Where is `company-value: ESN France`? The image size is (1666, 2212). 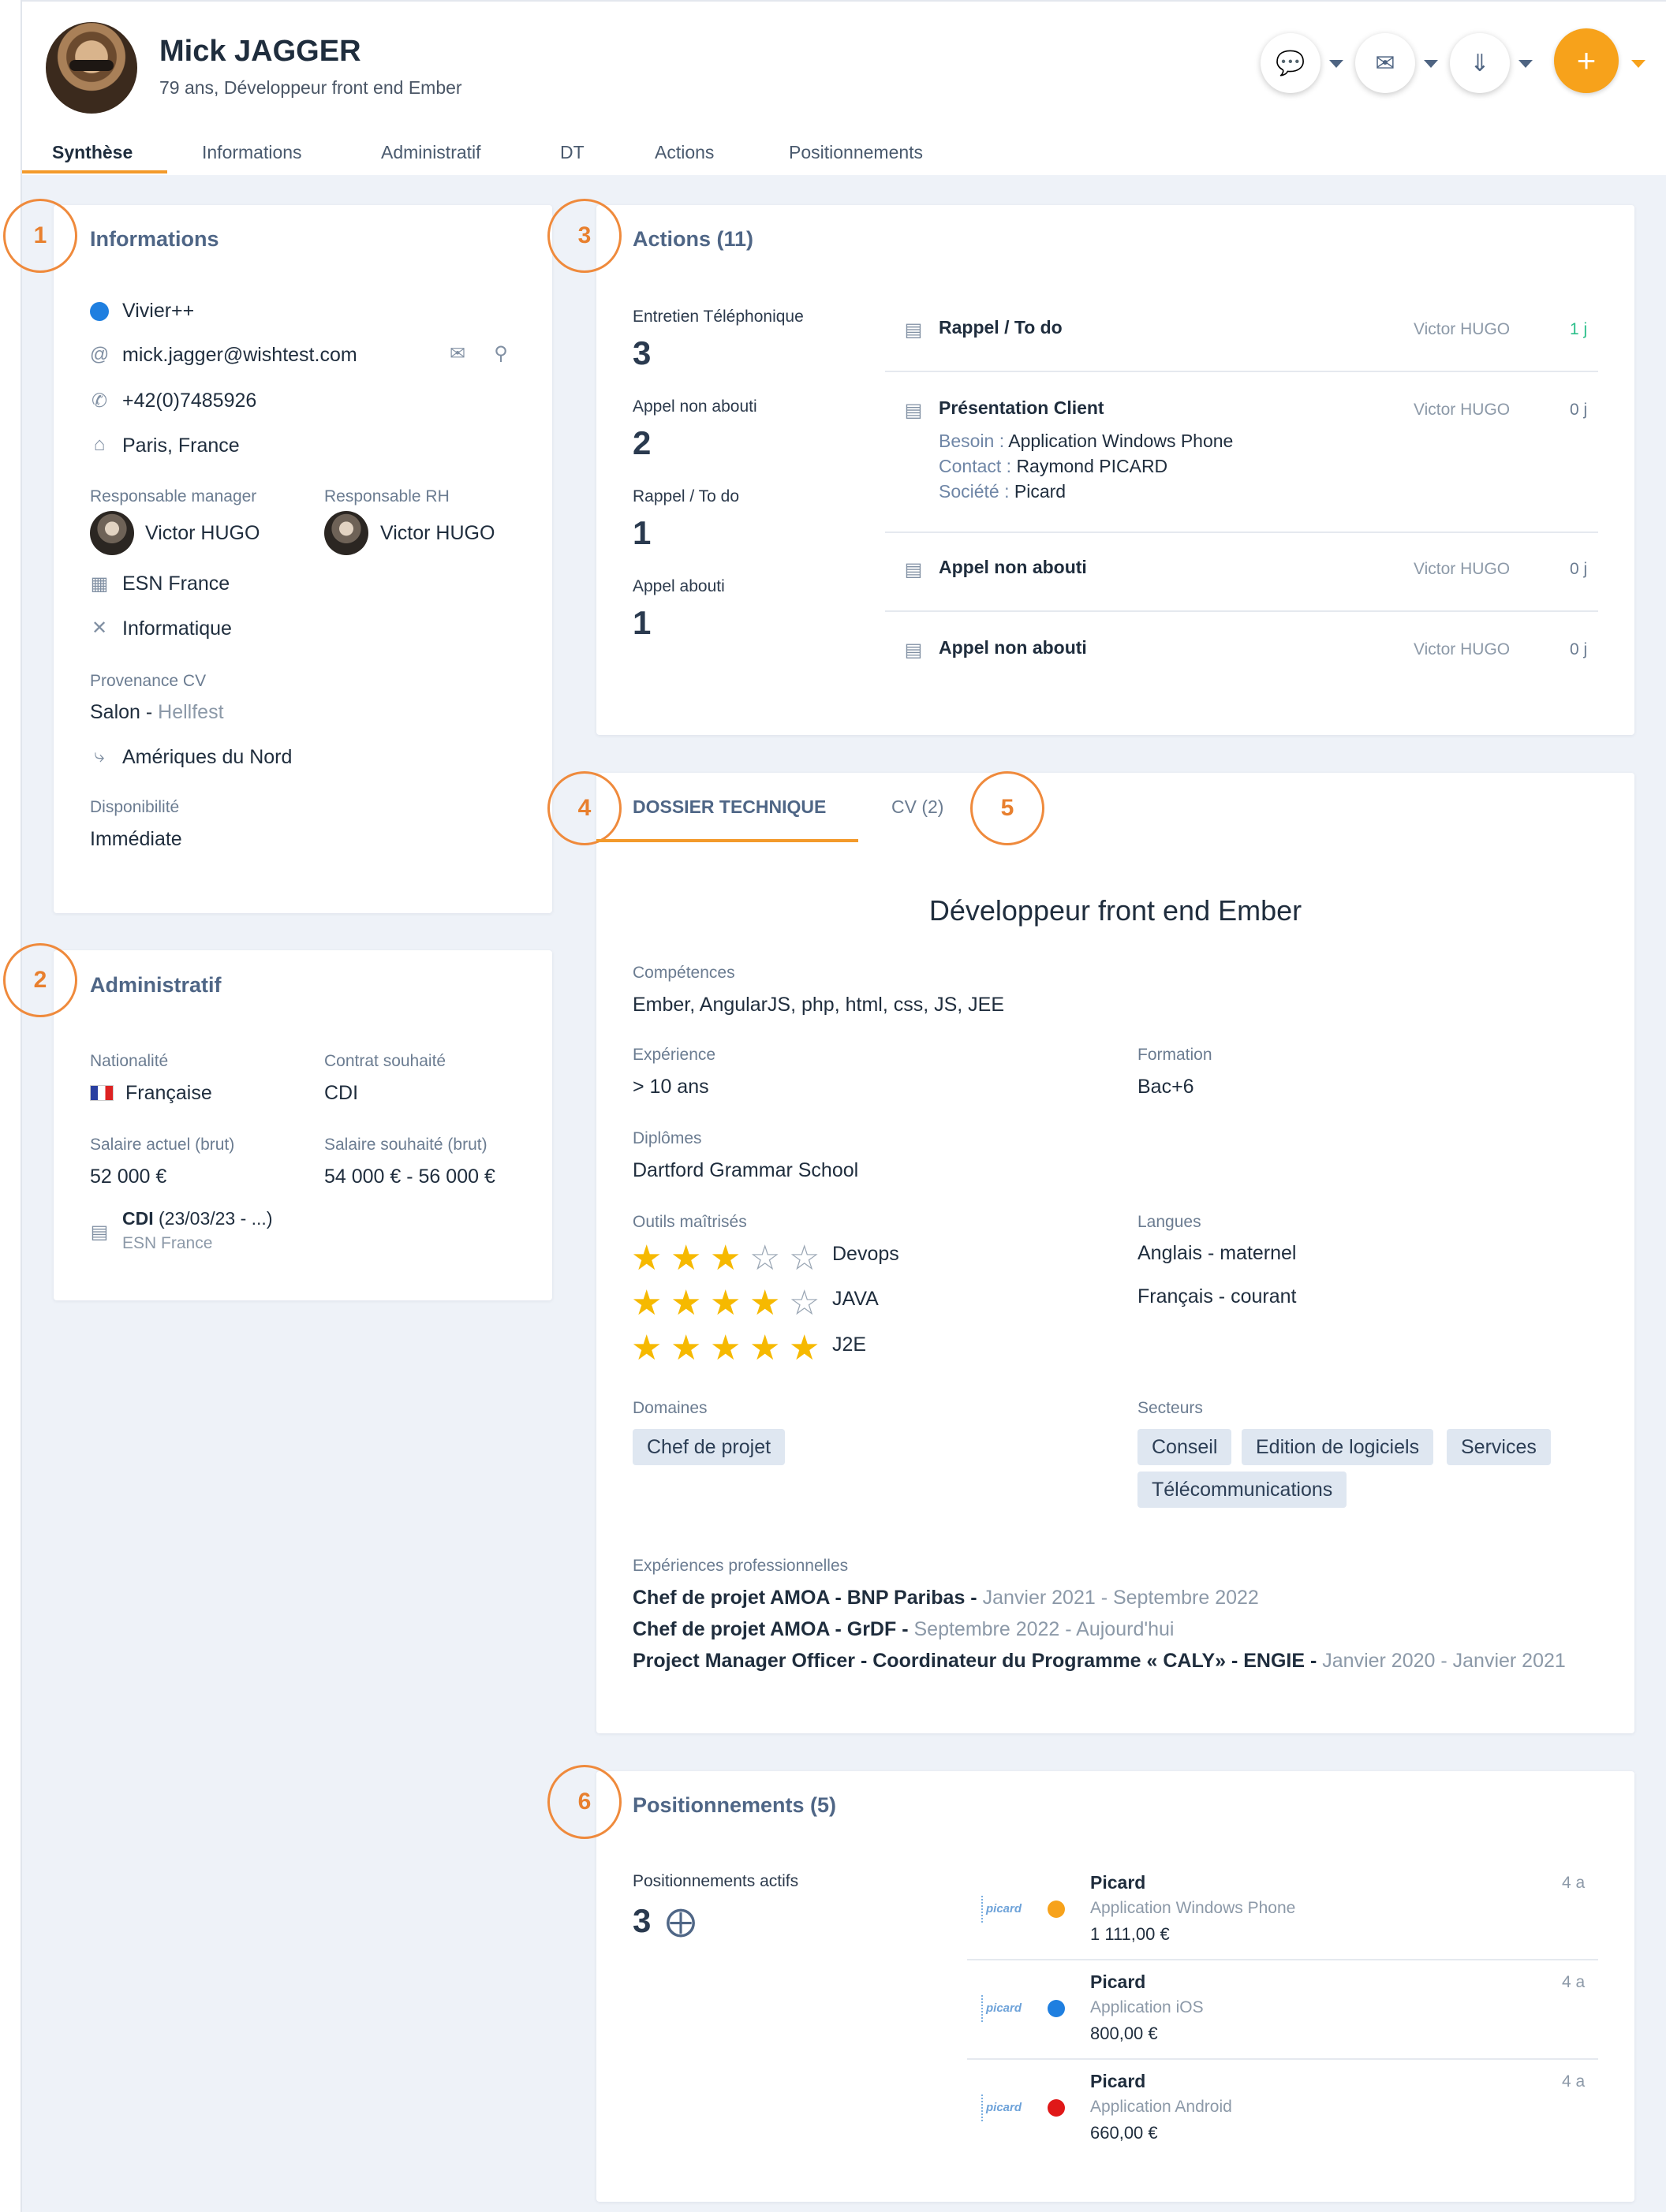 company-value: ESN France is located at coordinates (176, 584).